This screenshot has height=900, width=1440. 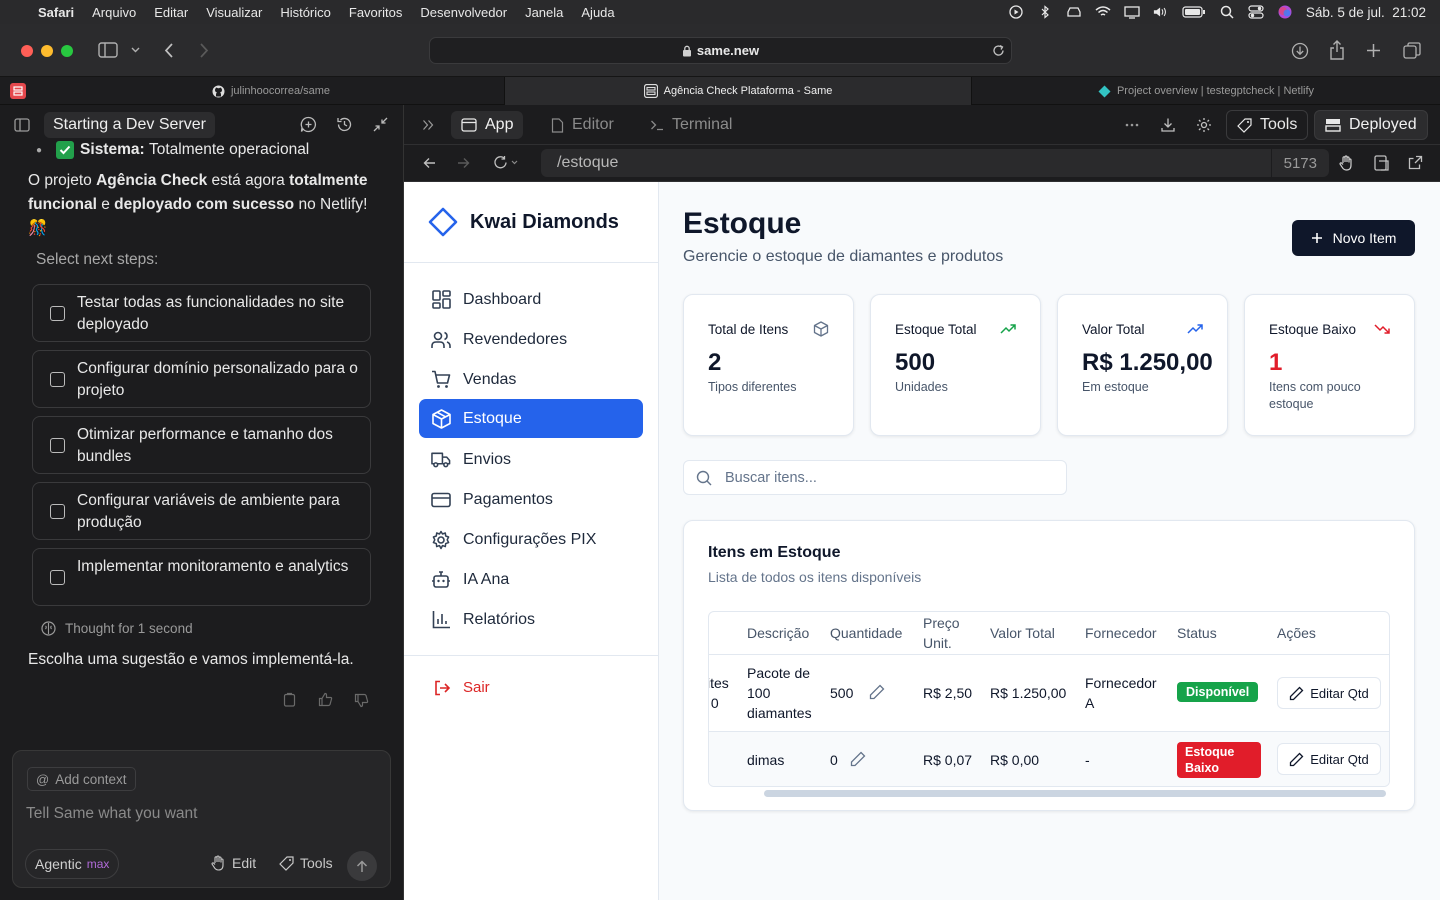 I want to click on thumbs-up-icon, so click(x=325, y=699).